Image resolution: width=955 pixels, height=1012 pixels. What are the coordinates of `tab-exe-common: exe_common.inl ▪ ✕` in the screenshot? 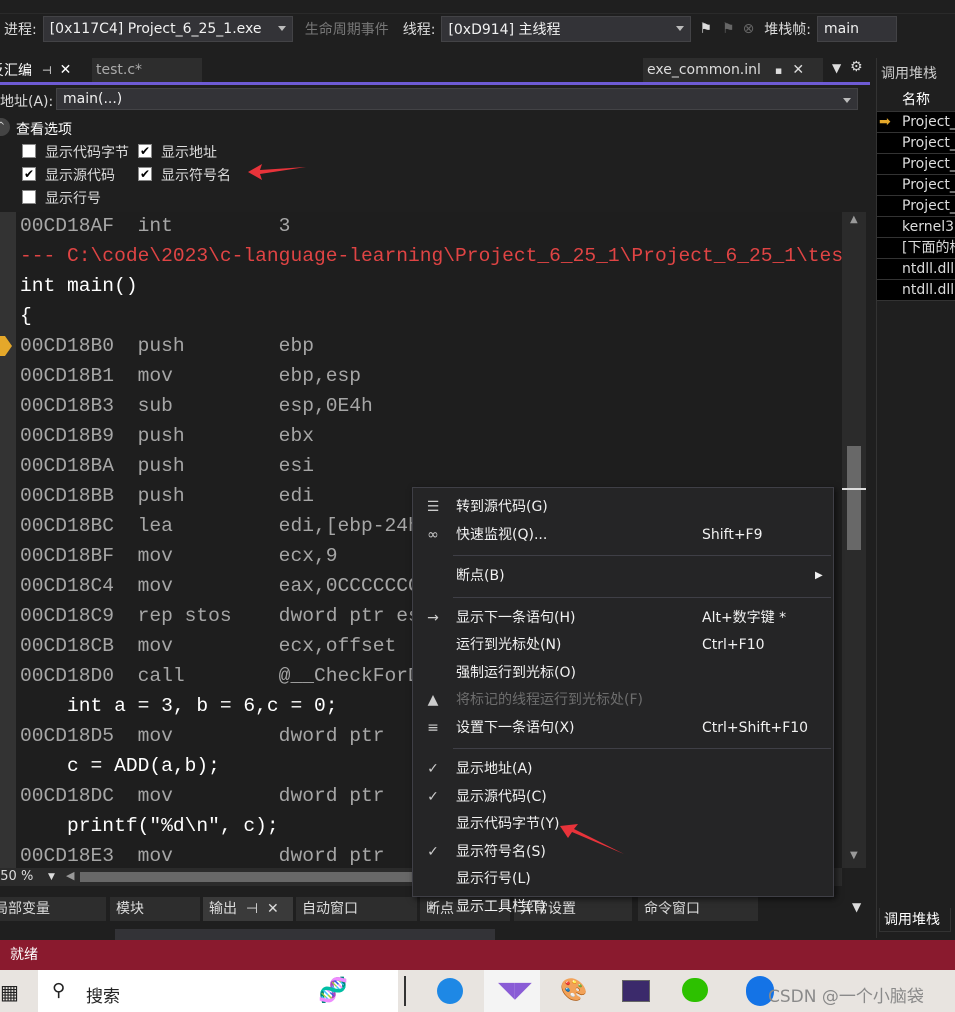 It's located at (733, 70).